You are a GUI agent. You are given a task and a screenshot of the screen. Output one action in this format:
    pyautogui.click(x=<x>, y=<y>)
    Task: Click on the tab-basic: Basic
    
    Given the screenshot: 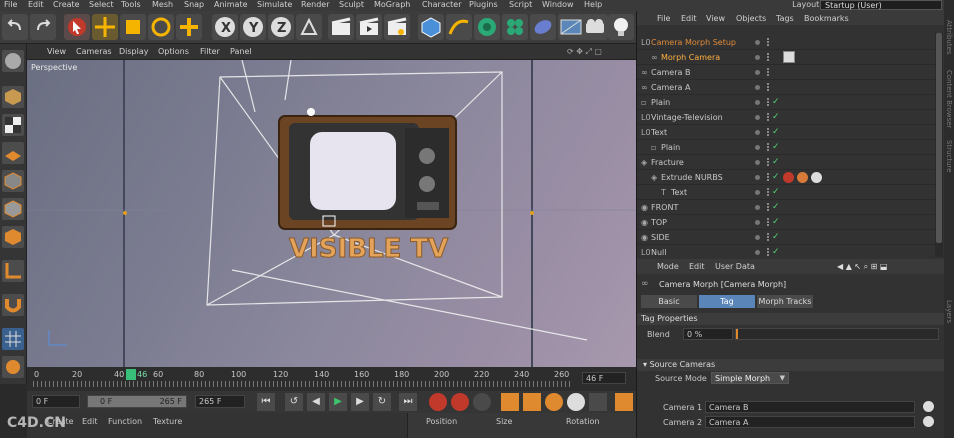 What is the action you would take?
    pyautogui.click(x=669, y=301)
    